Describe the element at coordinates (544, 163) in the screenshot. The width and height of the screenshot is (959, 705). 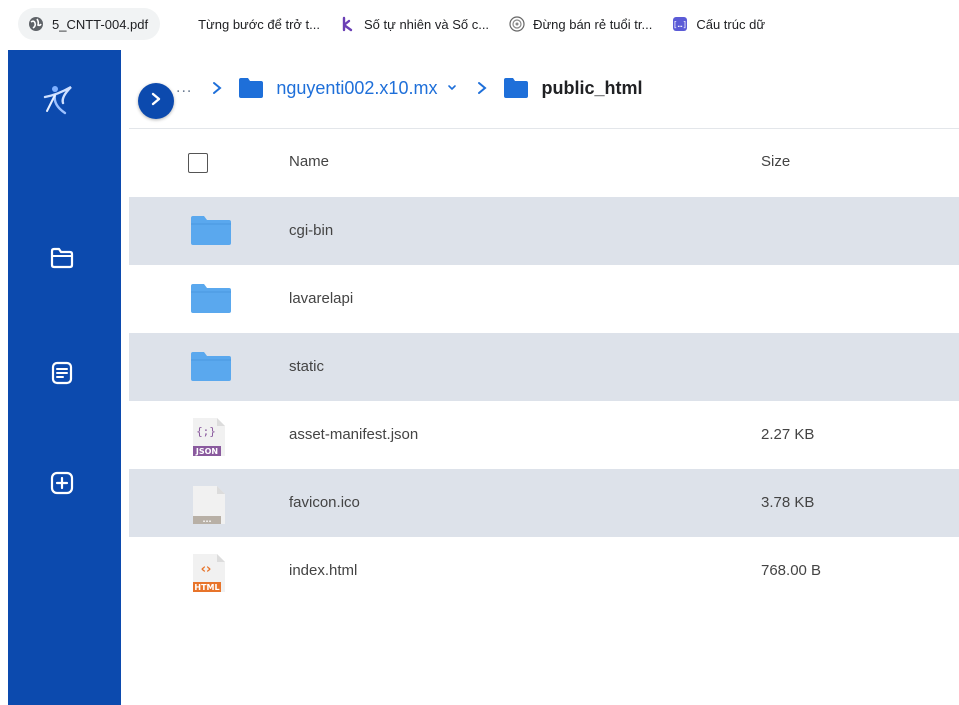
I see `table-header: Name Size` at that location.